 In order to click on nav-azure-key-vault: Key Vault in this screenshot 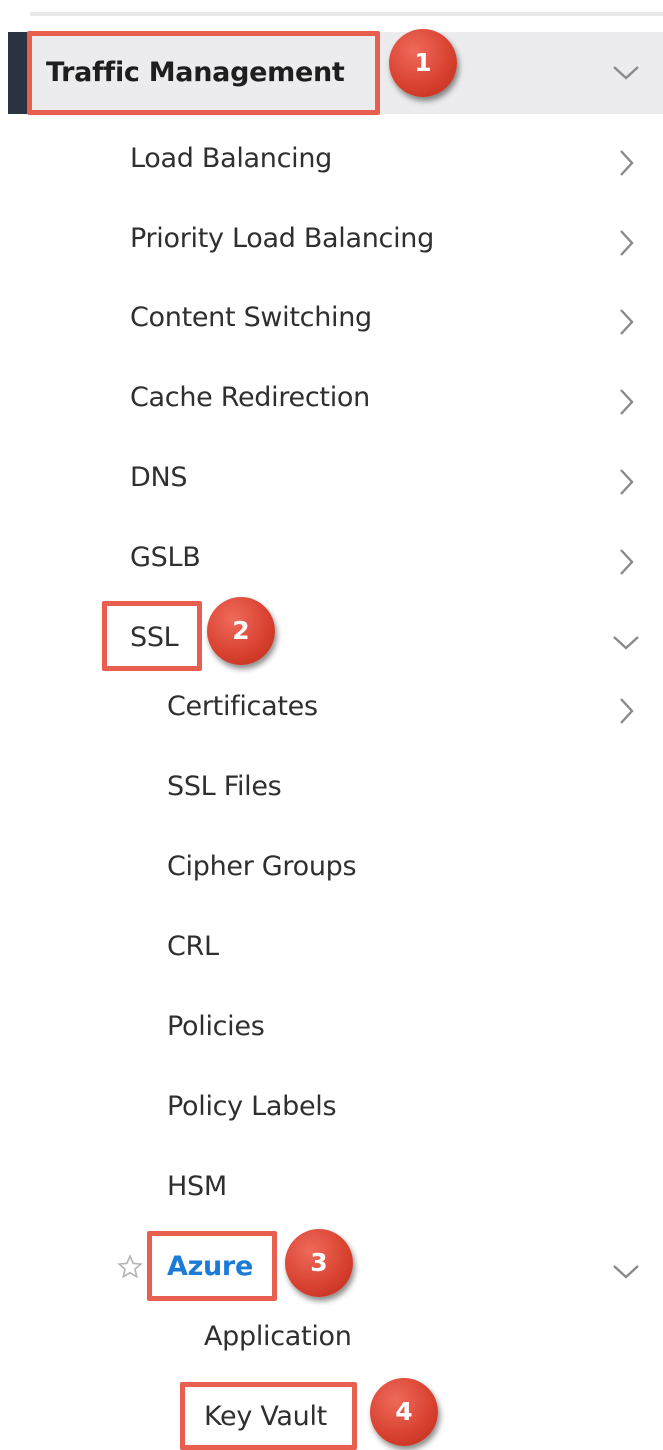, I will do `click(265, 1417)`.